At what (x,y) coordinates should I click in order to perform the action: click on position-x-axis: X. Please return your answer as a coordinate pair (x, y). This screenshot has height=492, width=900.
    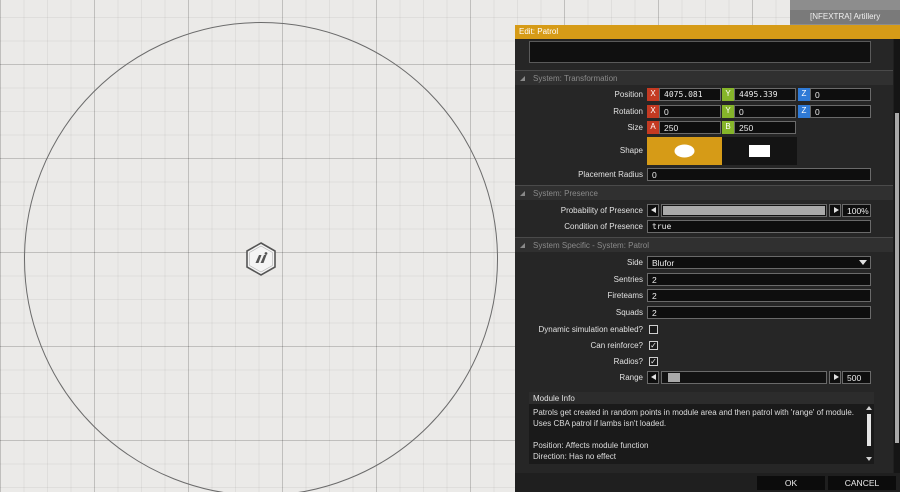
    Looking at the image, I should click on (653, 94).